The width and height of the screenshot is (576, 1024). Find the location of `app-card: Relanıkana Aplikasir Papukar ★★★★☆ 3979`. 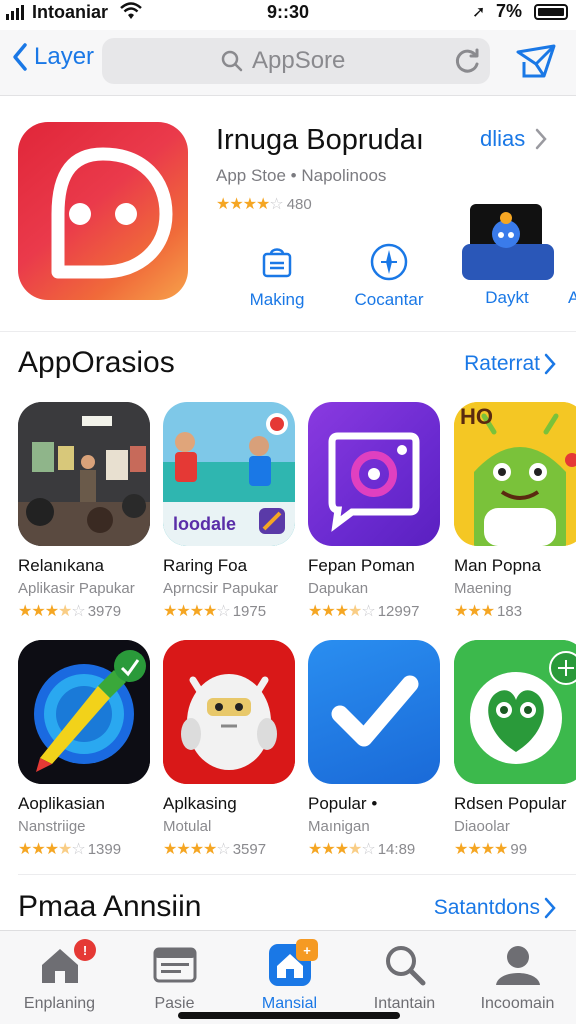

app-card: Relanıkana Aplikasir Papukar ★★★★☆ 3979 is located at coordinates (88, 511).